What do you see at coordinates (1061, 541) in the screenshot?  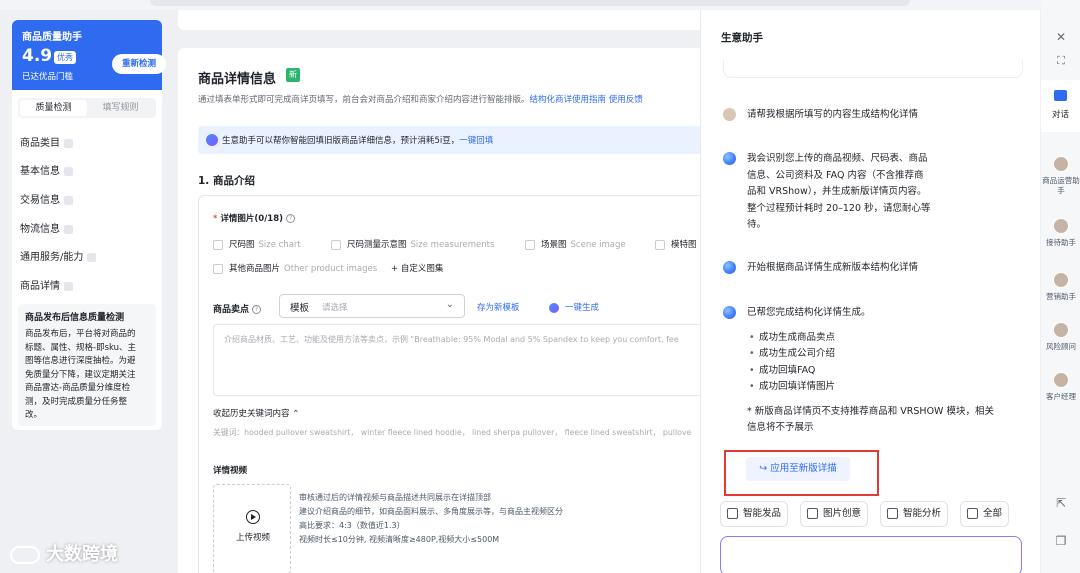 I see `copy-icon: ❐` at bounding box center [1061, 541].